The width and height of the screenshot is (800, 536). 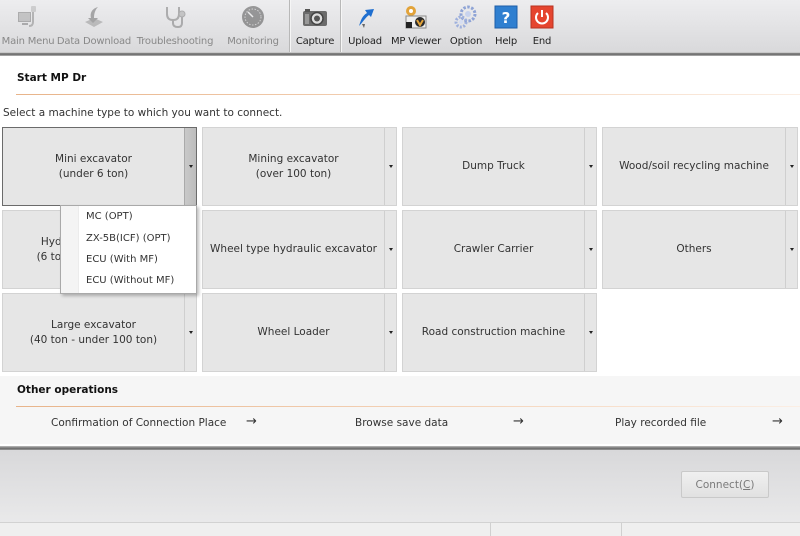 I want to click on upload-arrow-icon, so click(x=365, y=17).